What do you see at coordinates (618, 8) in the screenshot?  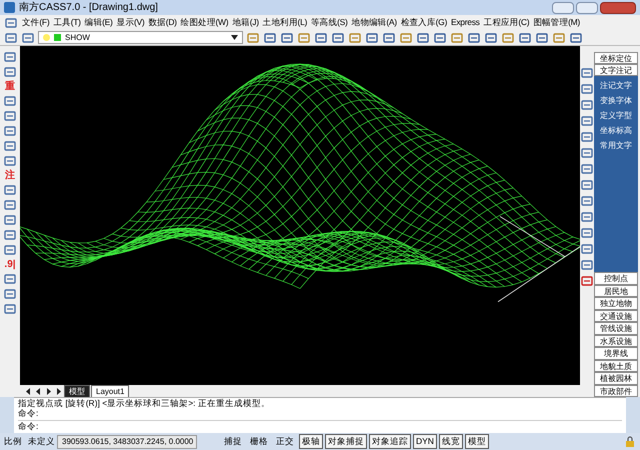 I see `close-button` at bounding box center [618, 8].